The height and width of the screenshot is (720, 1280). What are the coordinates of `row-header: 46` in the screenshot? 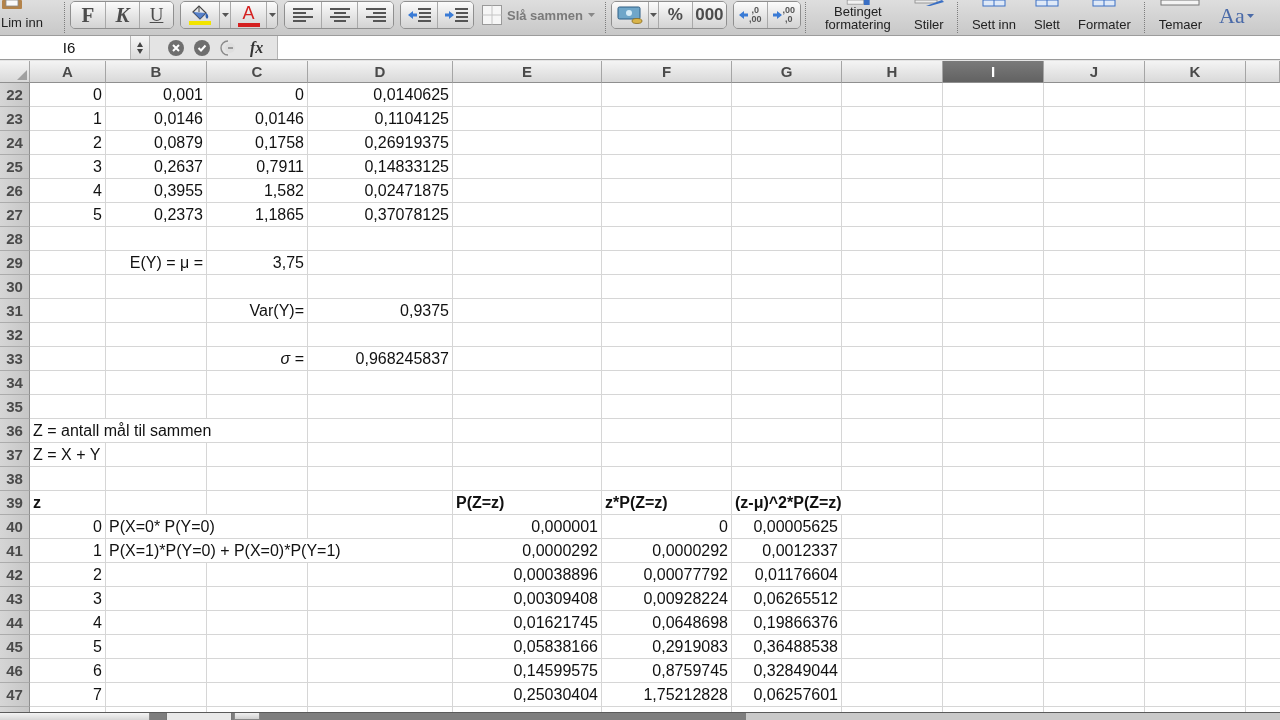 It's located at (15, 671).